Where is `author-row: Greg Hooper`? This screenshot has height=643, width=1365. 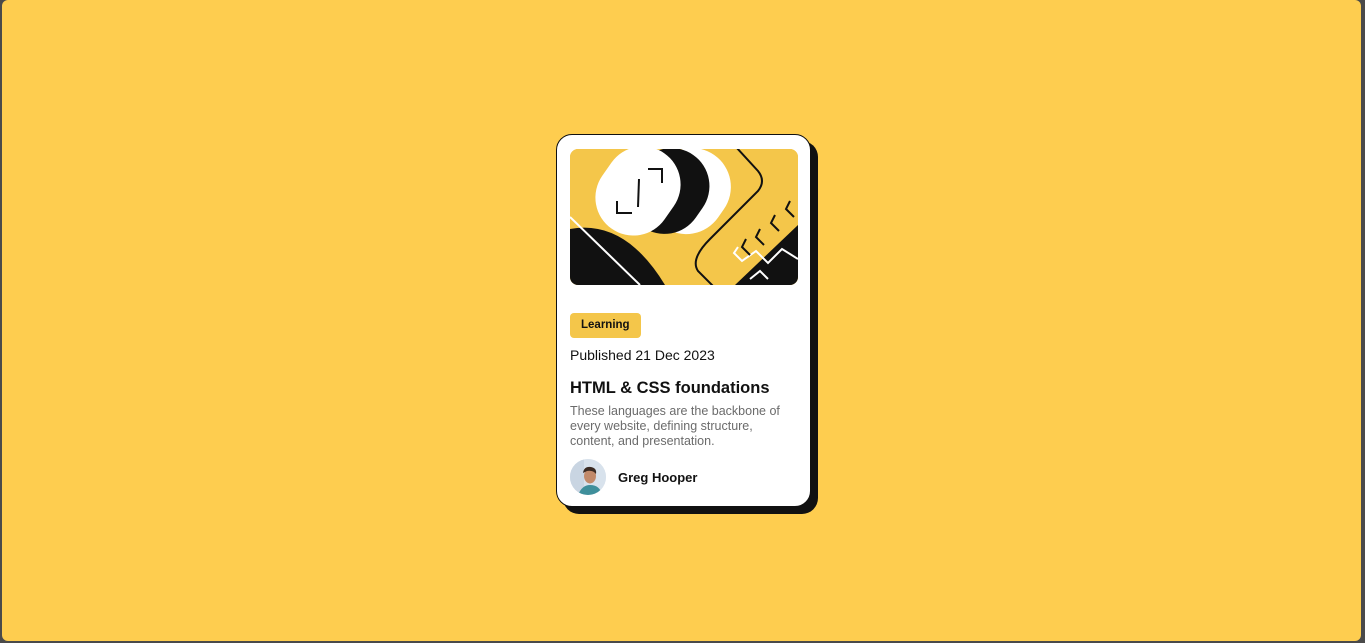
author-row: Greg Hooper is located at coordinates (633, 477).